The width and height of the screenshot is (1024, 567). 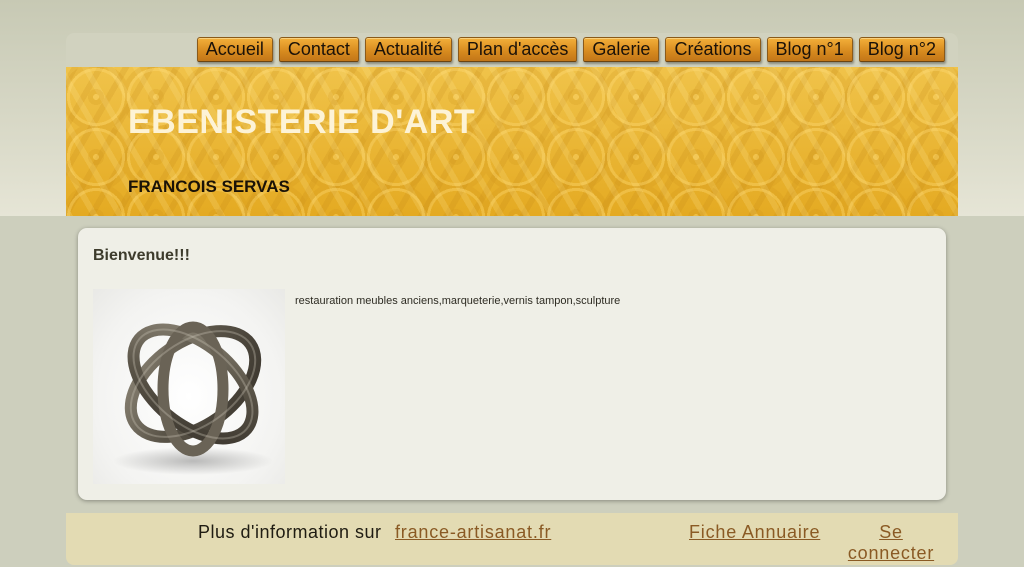 I want to click on login-link: Se connecter, so click(x=891, y=543).